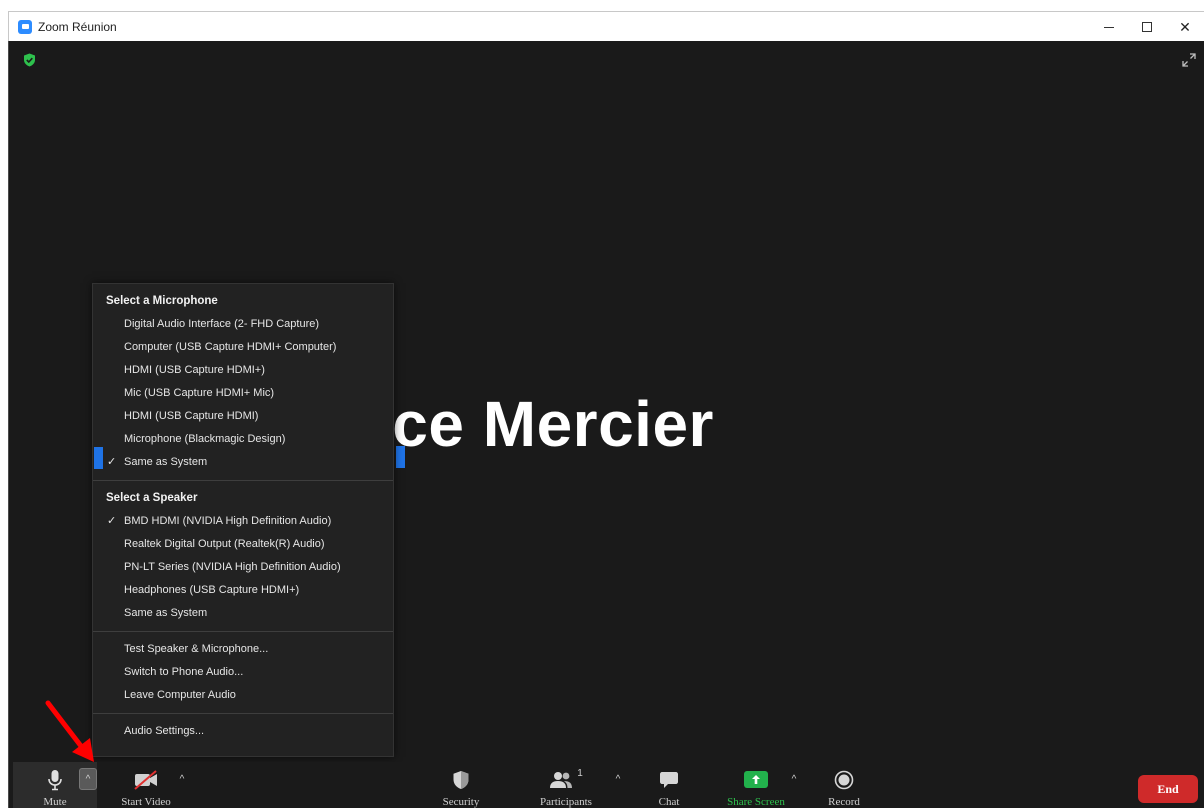 Image resolution: width=1204 pixels, height=808 pixels. I want to click on microphone-option-label: HDMI (USB Capture HDMI+), so click(194, 370).